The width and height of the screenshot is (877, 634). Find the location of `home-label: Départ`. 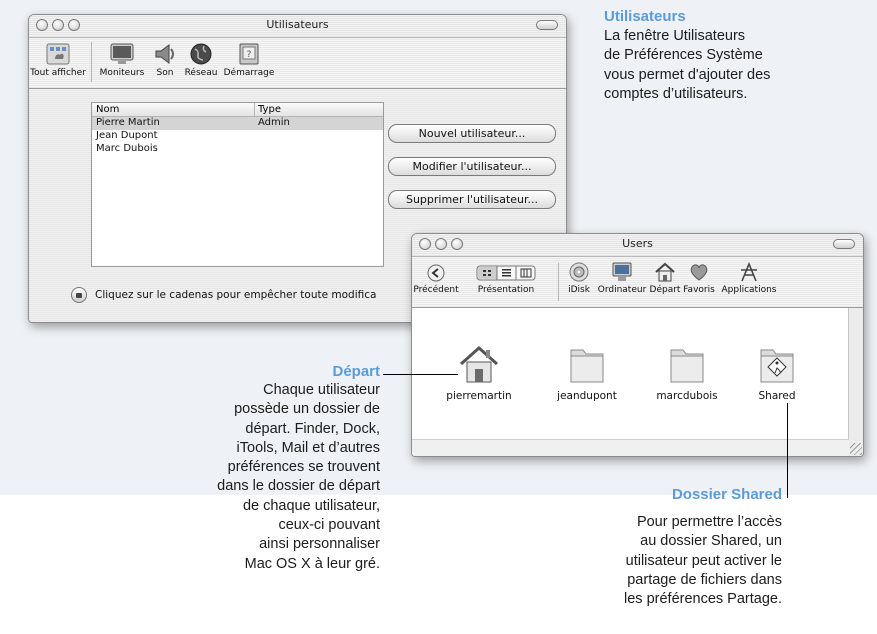

home-label: Départ is located at coordinates (665, 290).